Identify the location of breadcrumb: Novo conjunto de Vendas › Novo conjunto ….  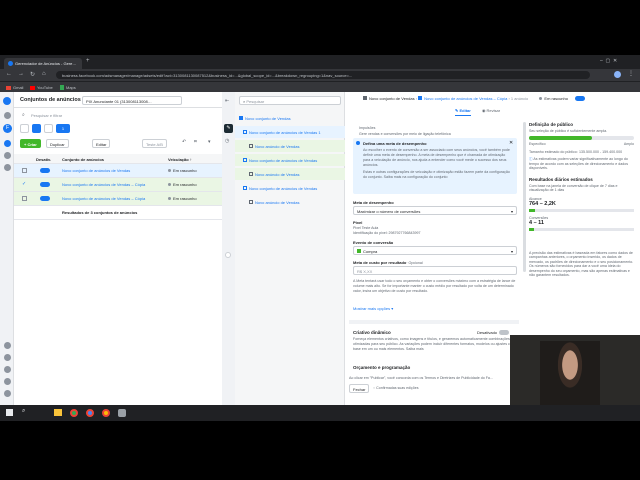
(492, 101).